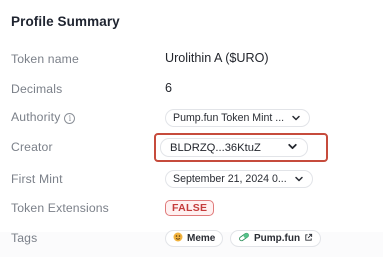  I want to click on creator-value: BLDRZQ...36KtuZ, so click(215, 147).